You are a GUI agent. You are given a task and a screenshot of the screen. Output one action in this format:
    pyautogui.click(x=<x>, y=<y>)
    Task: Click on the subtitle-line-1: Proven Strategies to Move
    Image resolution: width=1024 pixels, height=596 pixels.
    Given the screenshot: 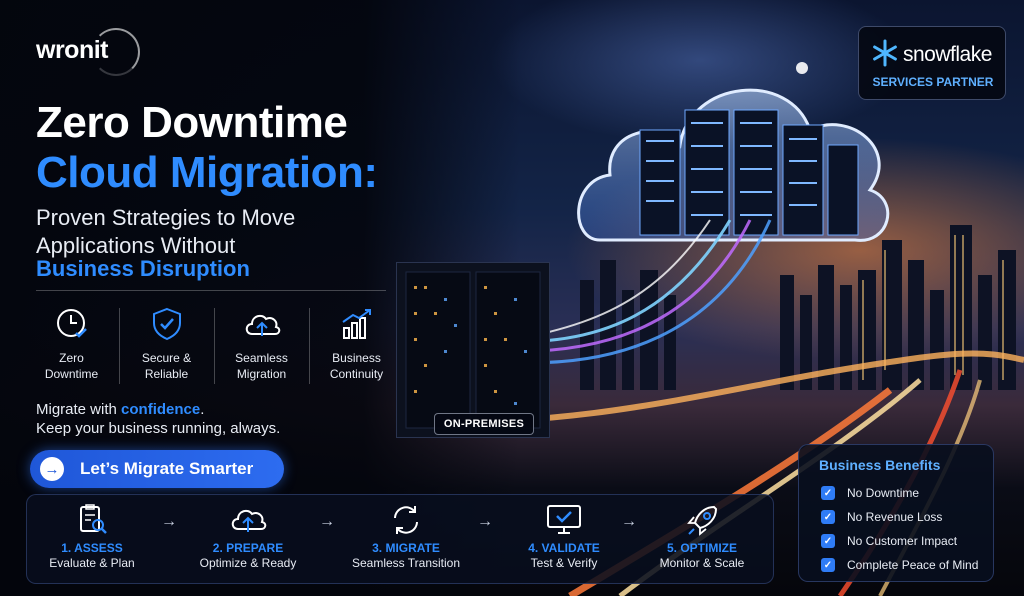 What is the action you would take?
    pyautogui.click(x=166, y=217)
    